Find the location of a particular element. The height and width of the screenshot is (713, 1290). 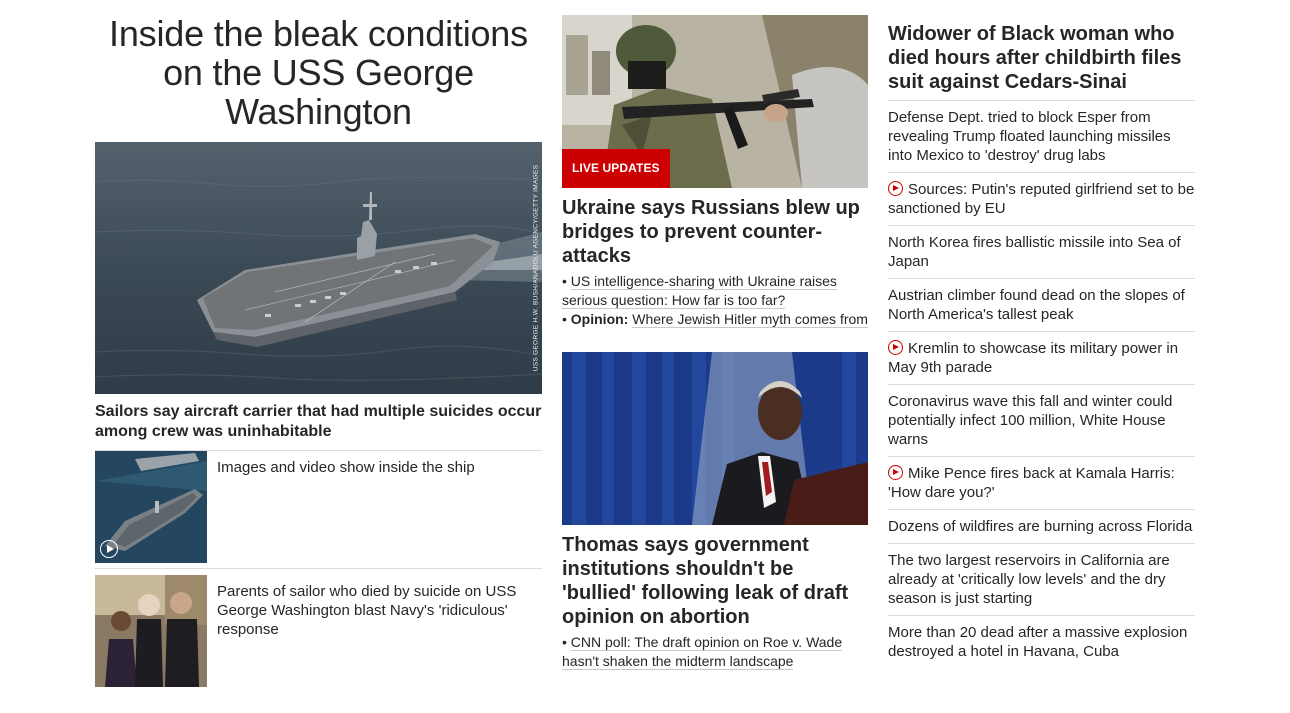

family-photo-thumbnail is located at coordinates (151, 631).